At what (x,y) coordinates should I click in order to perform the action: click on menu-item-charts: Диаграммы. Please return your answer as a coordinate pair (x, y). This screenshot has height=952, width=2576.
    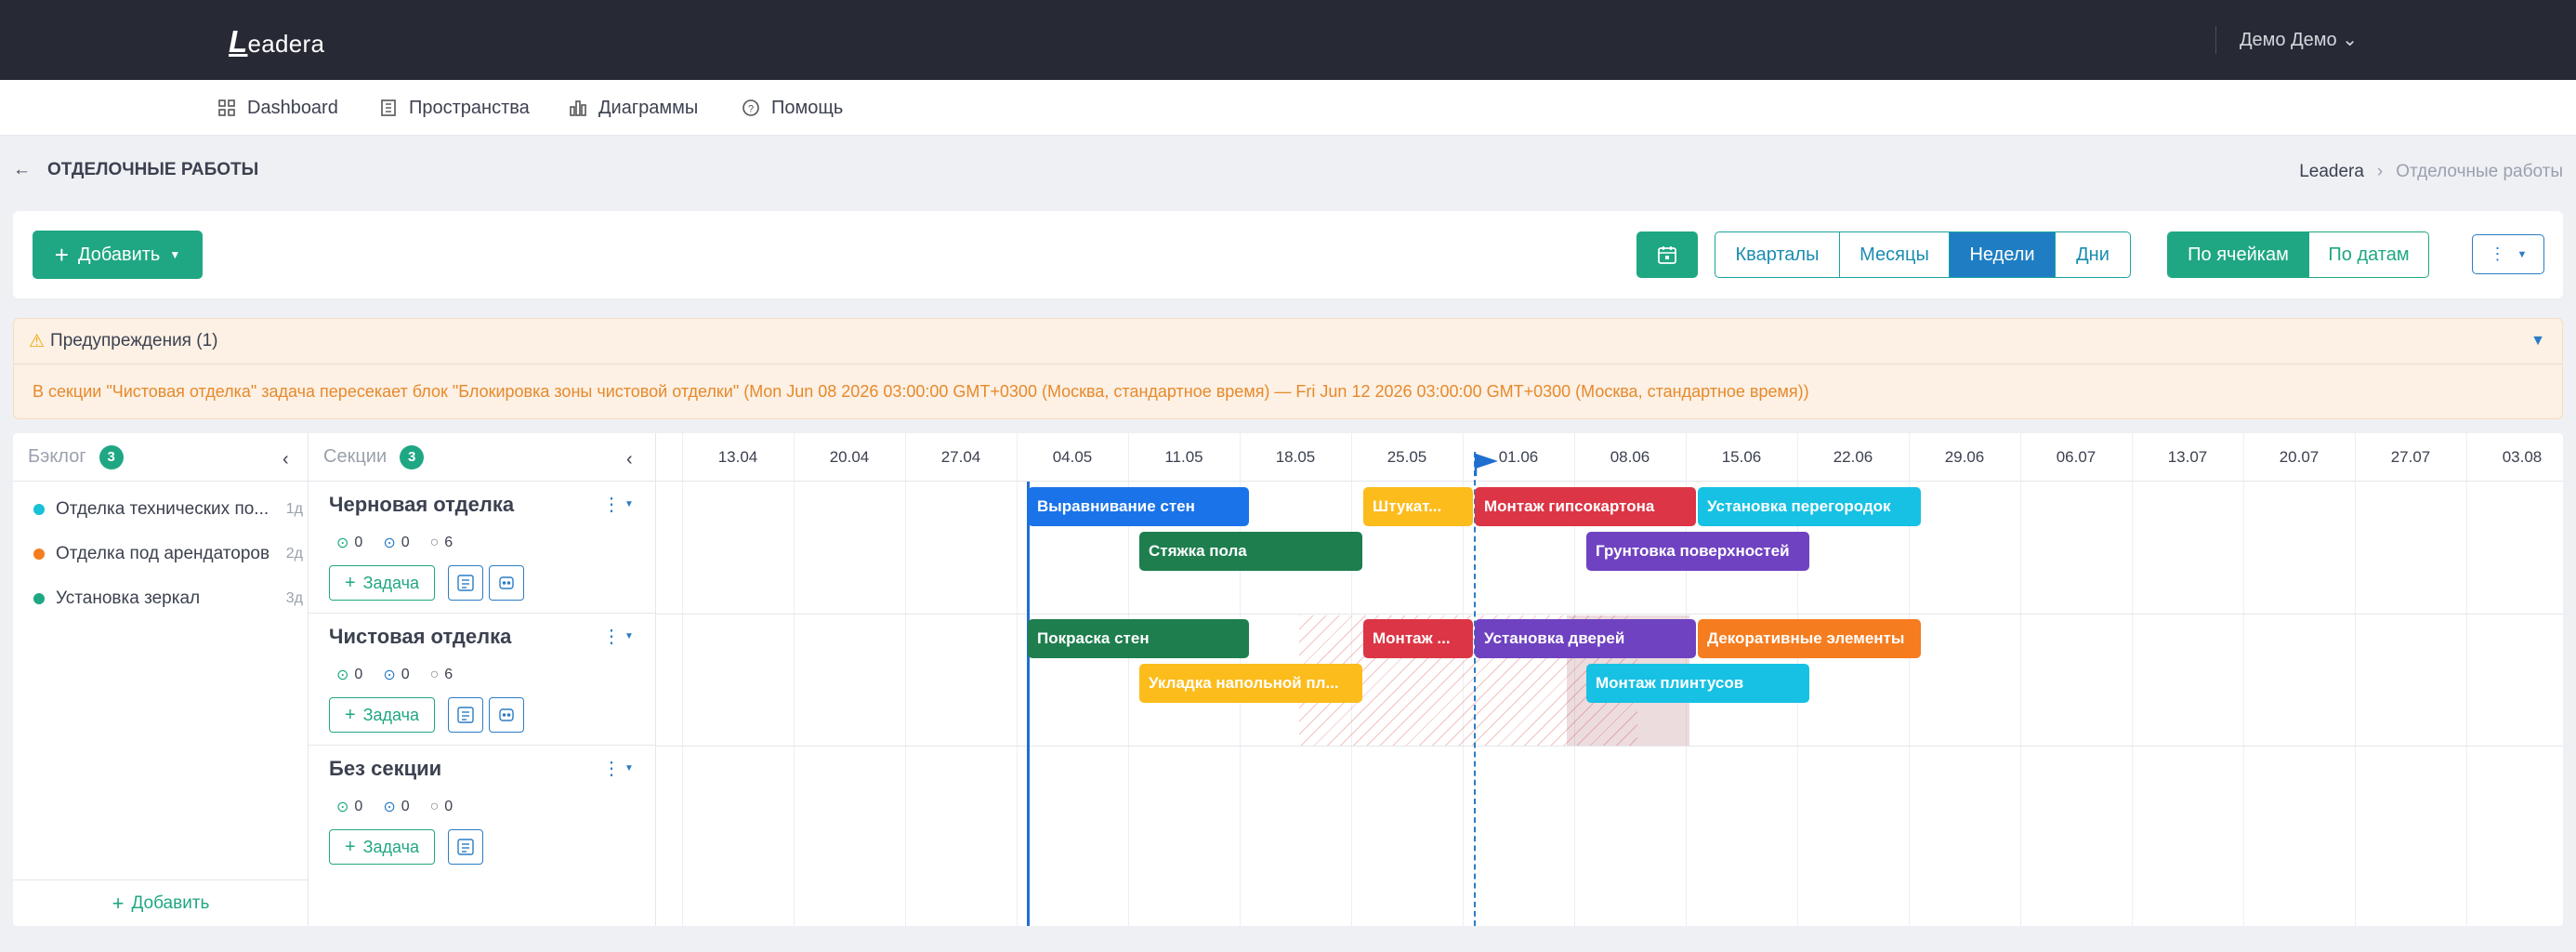
    Looking at the image, I should click on (633, 108).